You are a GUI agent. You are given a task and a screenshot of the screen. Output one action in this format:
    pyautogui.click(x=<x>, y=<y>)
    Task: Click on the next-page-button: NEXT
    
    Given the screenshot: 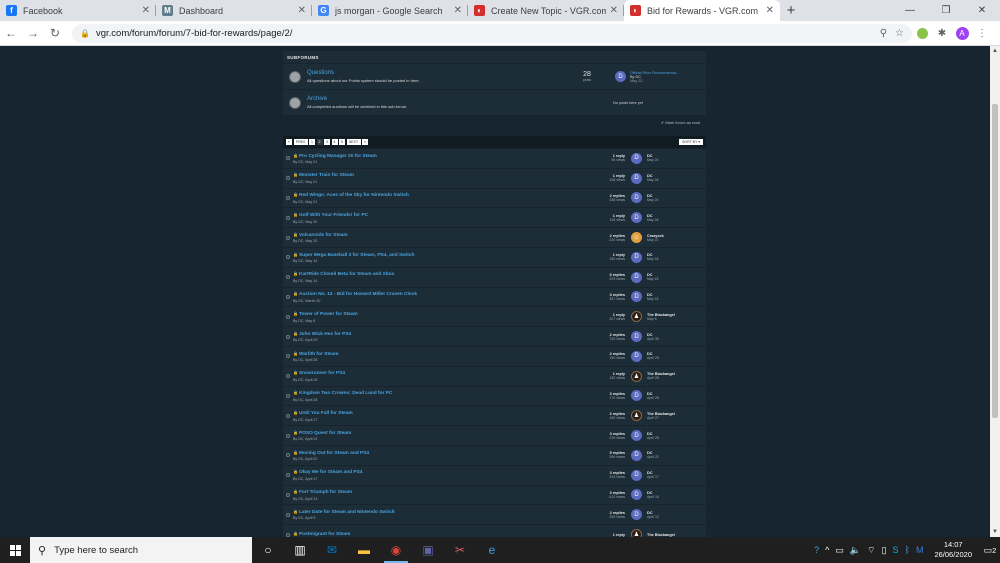 What is the action you would take?
    pyautogui.click(x=353, y=142)
    